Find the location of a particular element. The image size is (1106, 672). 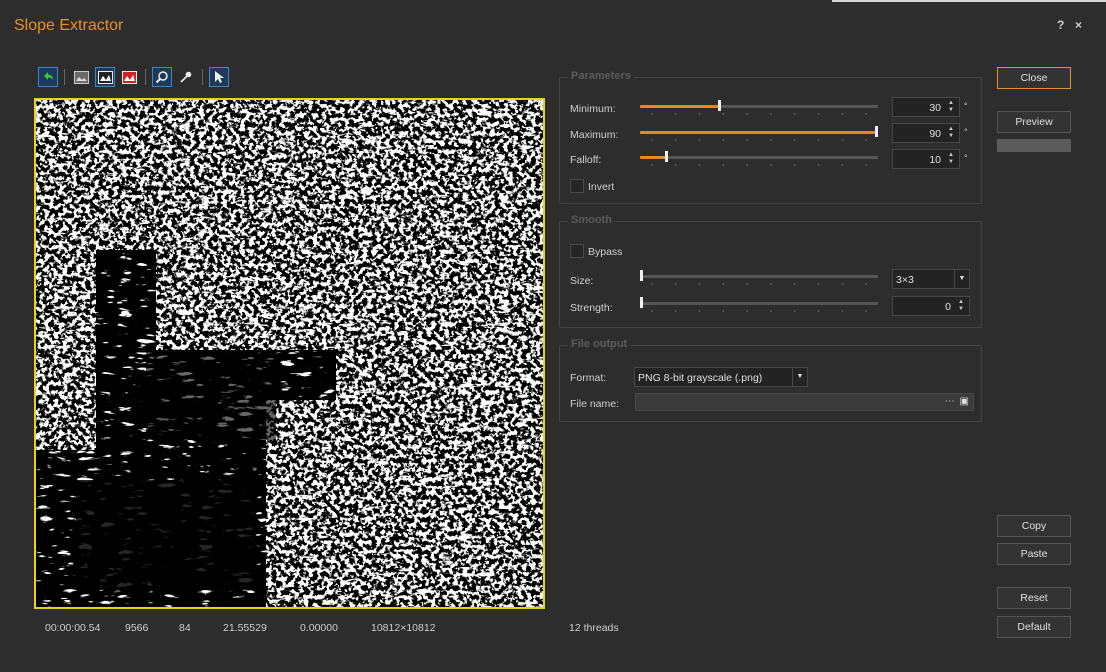

pointer-icon is located at coordinates (219, 77).